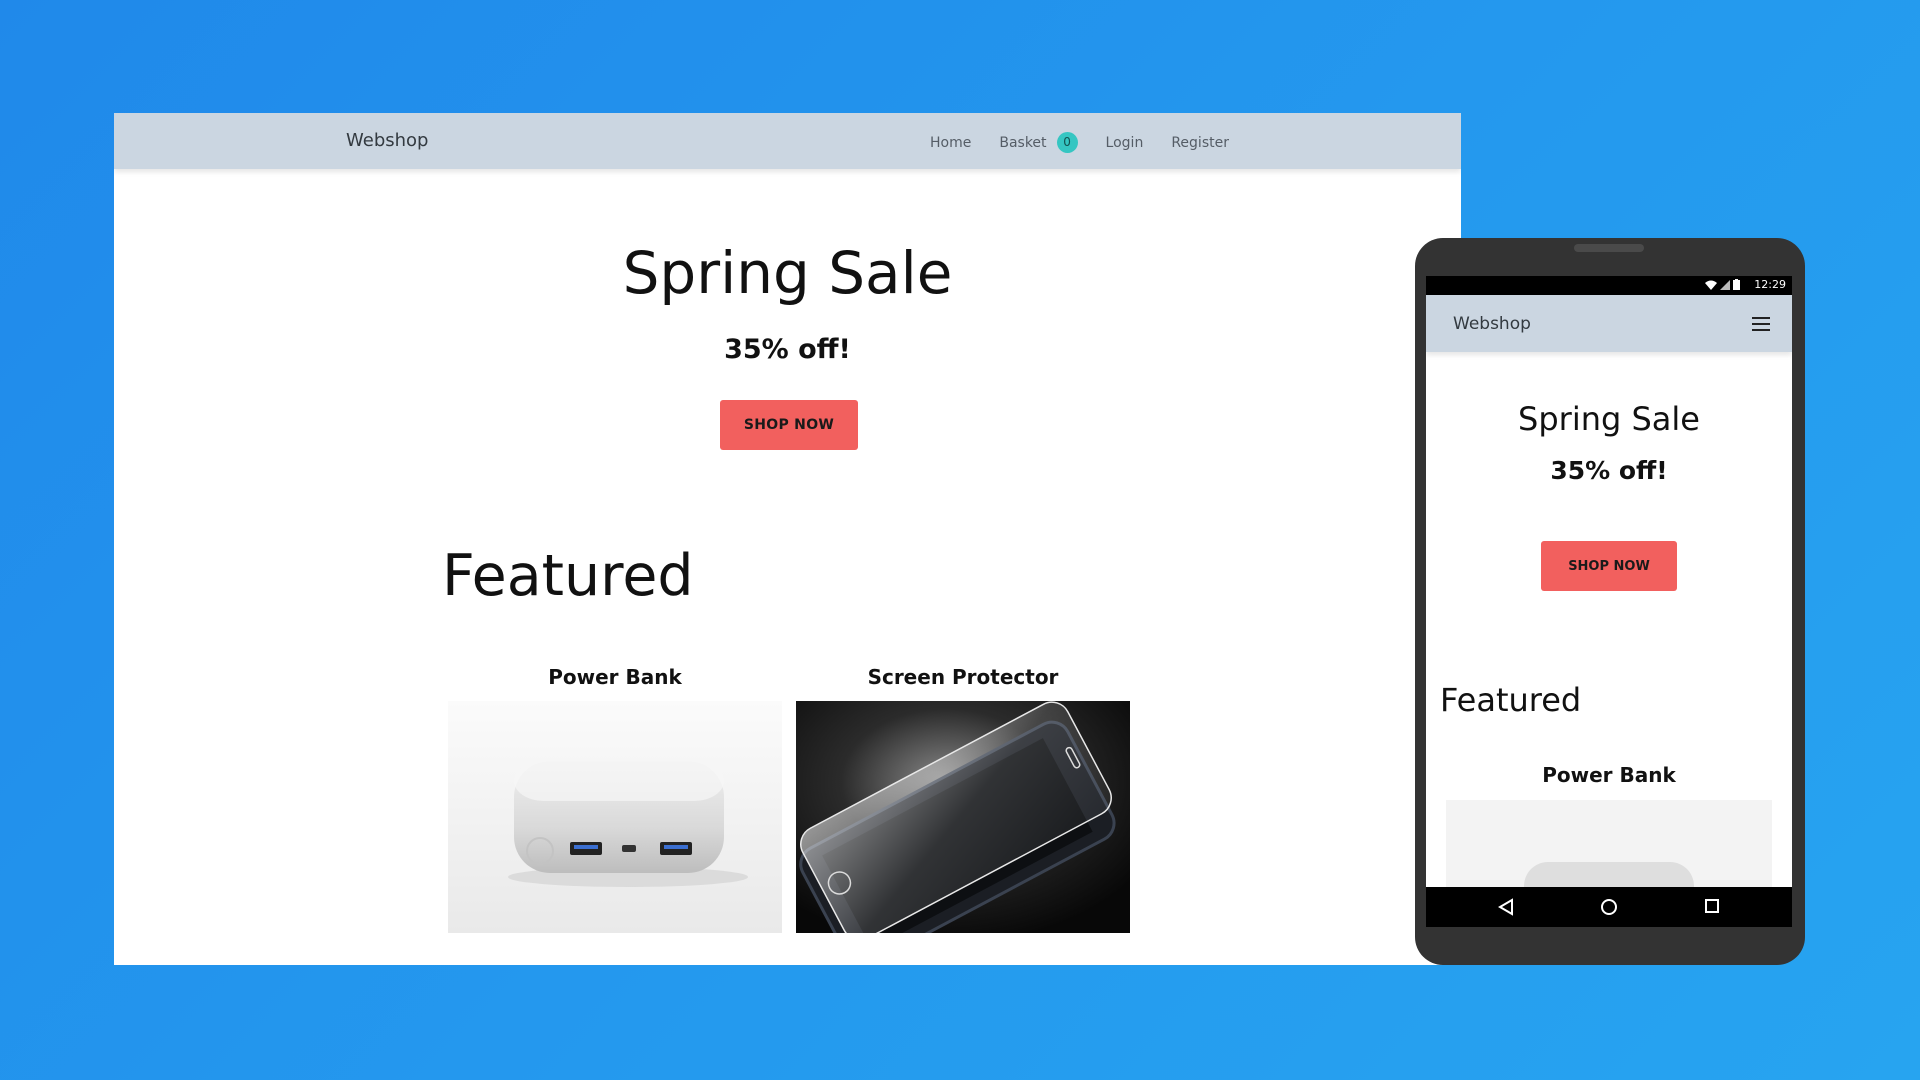 This screenshot has width=1920, height=1080. What do you see at coordinates (1711, 285) in the screenshot?
I see `wifi-icon` at bounding box center [1711, 285].